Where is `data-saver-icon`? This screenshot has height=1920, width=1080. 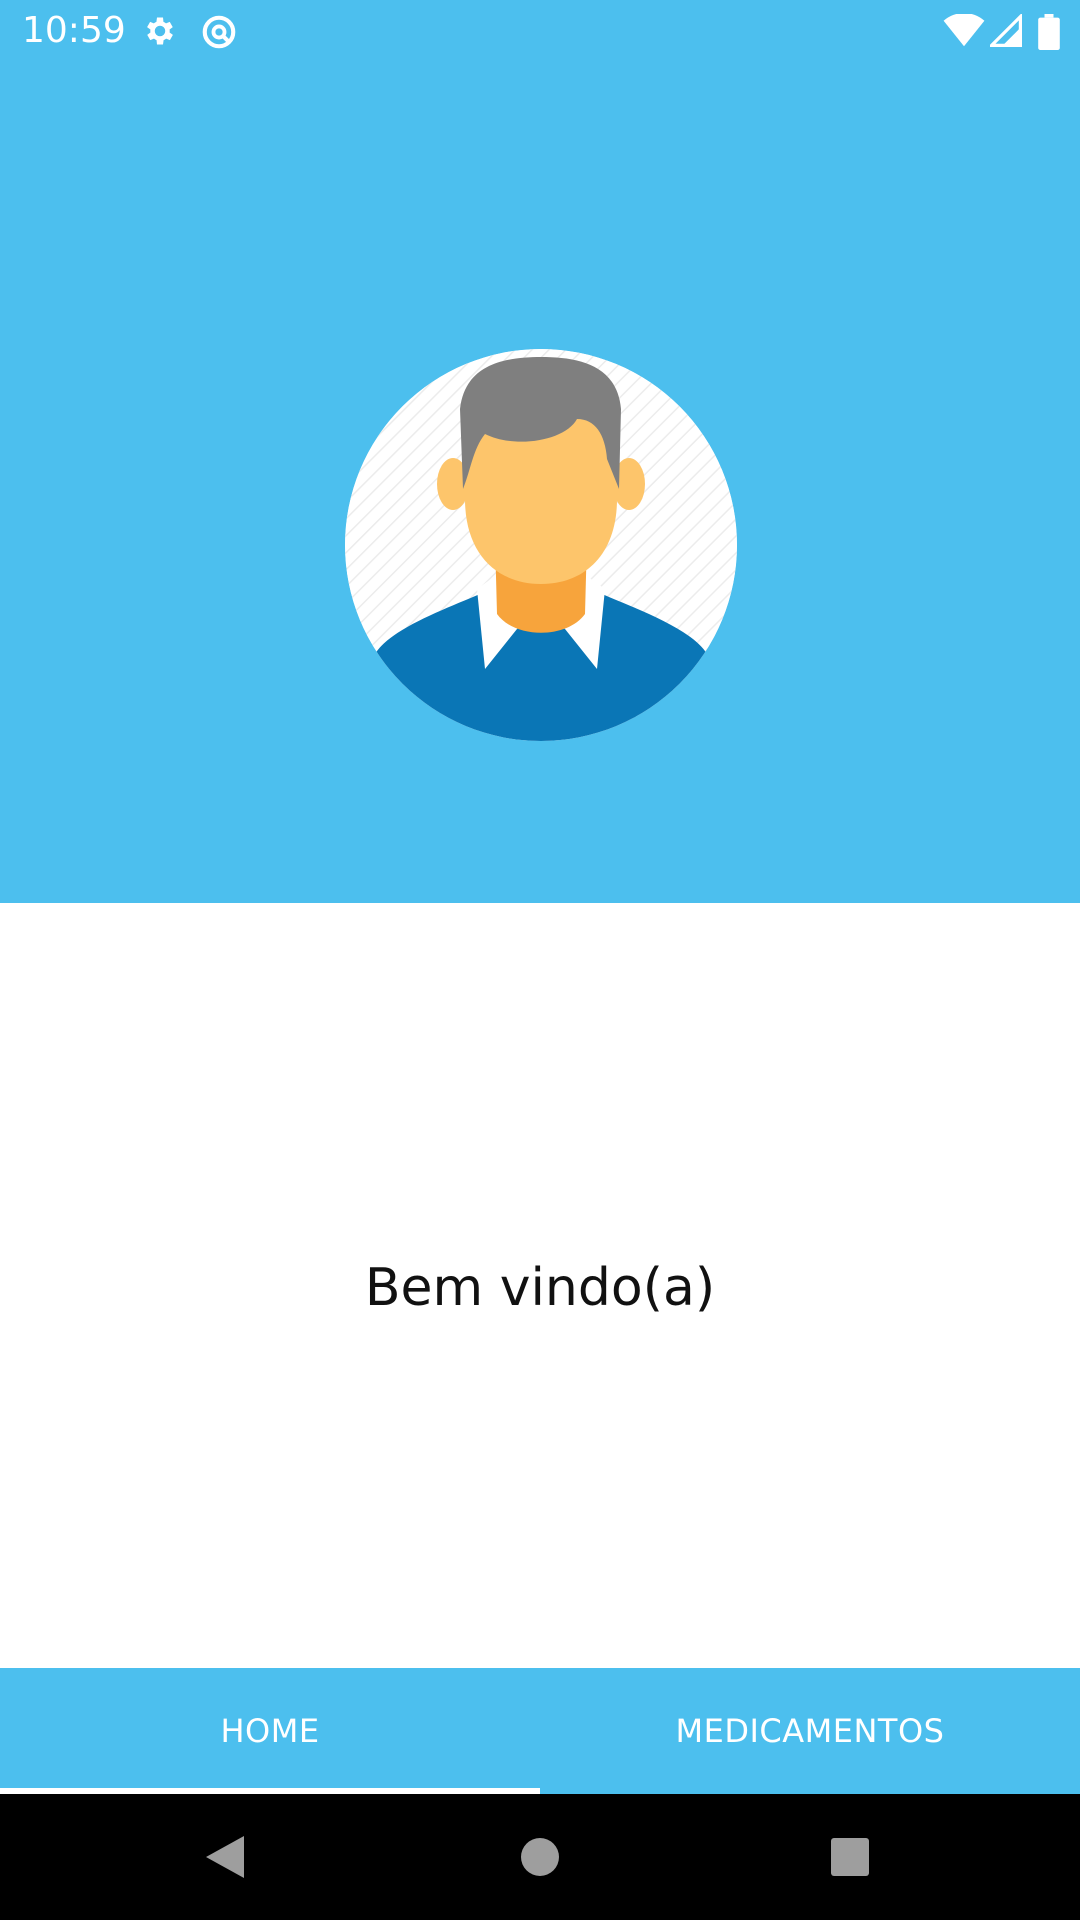 data-saver-icon is located at coordinates (219, 34).